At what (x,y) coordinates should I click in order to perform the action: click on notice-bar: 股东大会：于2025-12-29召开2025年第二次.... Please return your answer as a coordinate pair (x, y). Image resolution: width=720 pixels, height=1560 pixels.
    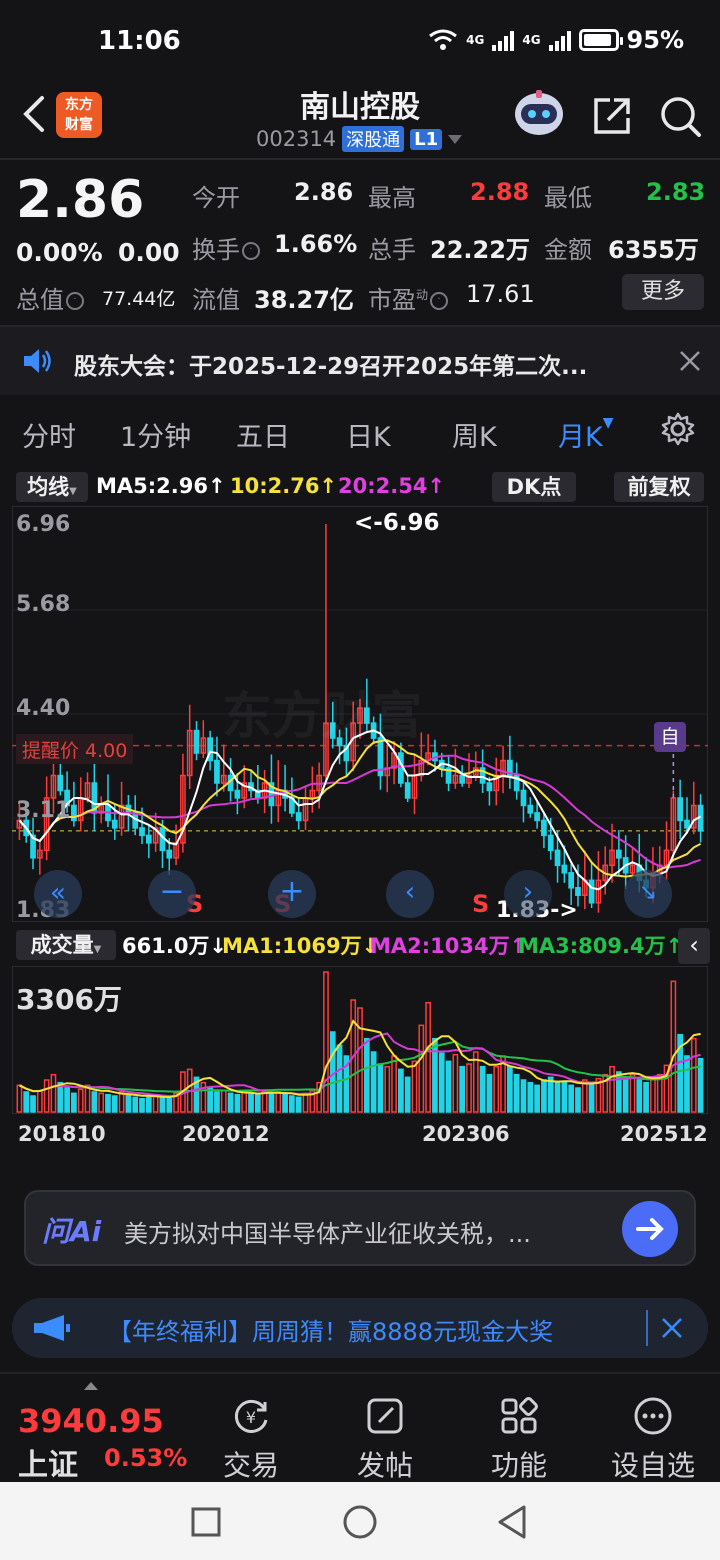
    Looking at the image, I should click on (360, 361).